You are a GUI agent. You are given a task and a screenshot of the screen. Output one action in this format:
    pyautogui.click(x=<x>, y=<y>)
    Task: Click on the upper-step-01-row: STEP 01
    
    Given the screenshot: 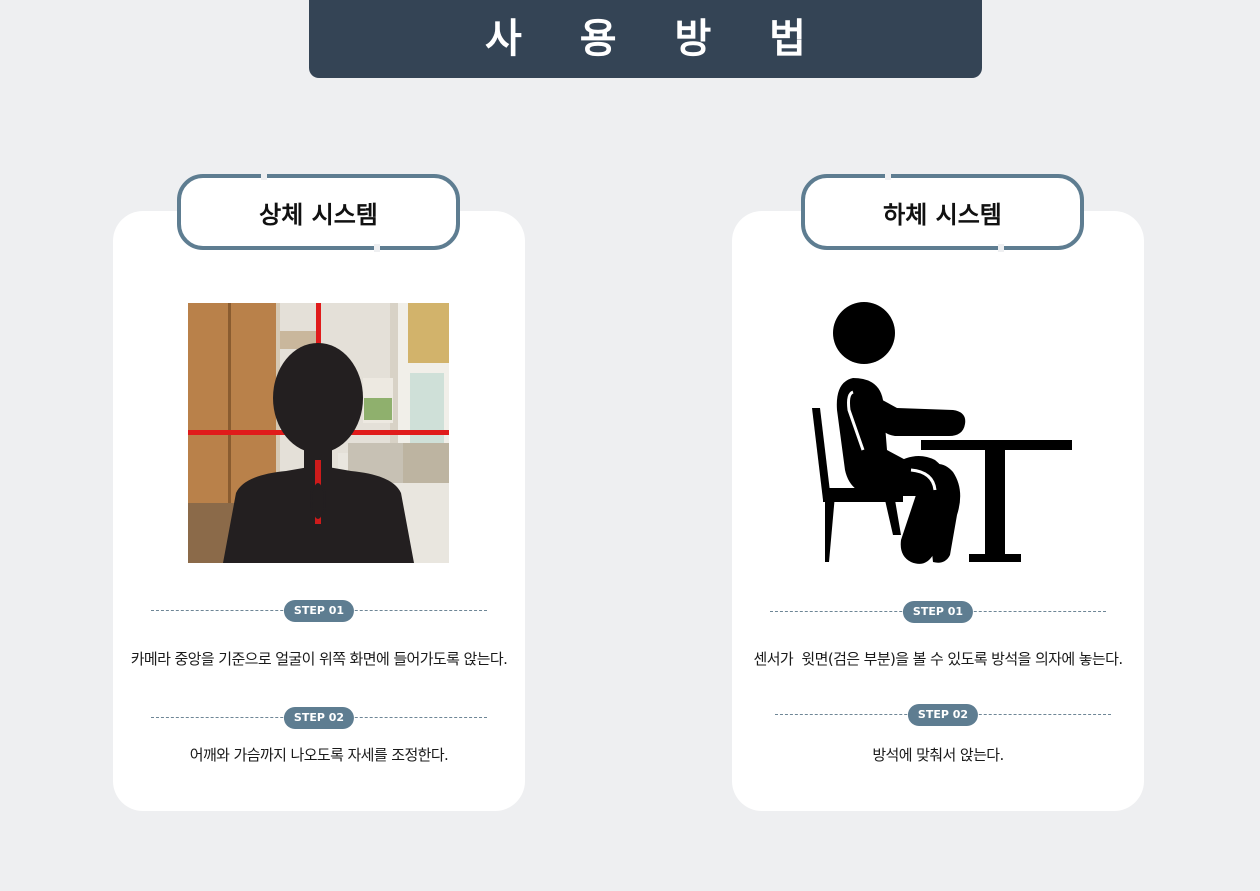 What is the action you would take?
    pyautogui.click(x=319, y=611)
    